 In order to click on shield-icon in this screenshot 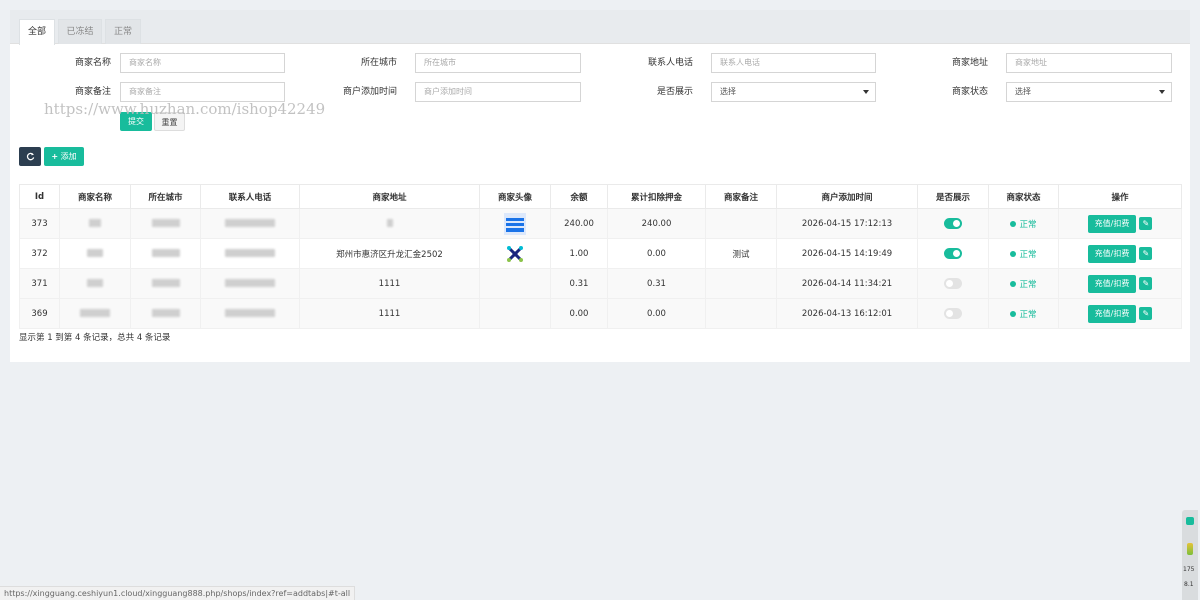, I will do `click(1190, 521)`.